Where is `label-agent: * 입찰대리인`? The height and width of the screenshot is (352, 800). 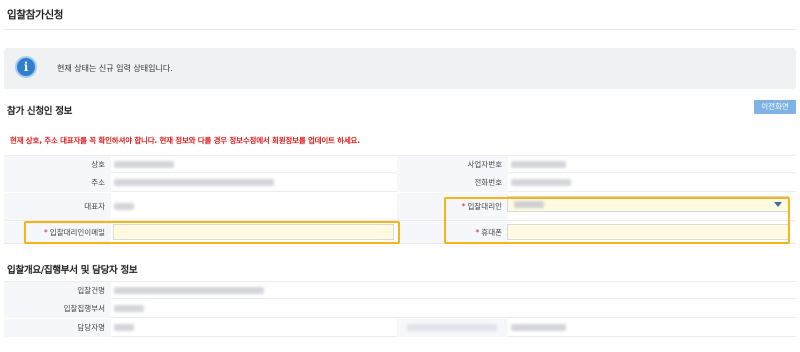 label-agent: * 입찰대리인 is located at coordinates (452, 206).